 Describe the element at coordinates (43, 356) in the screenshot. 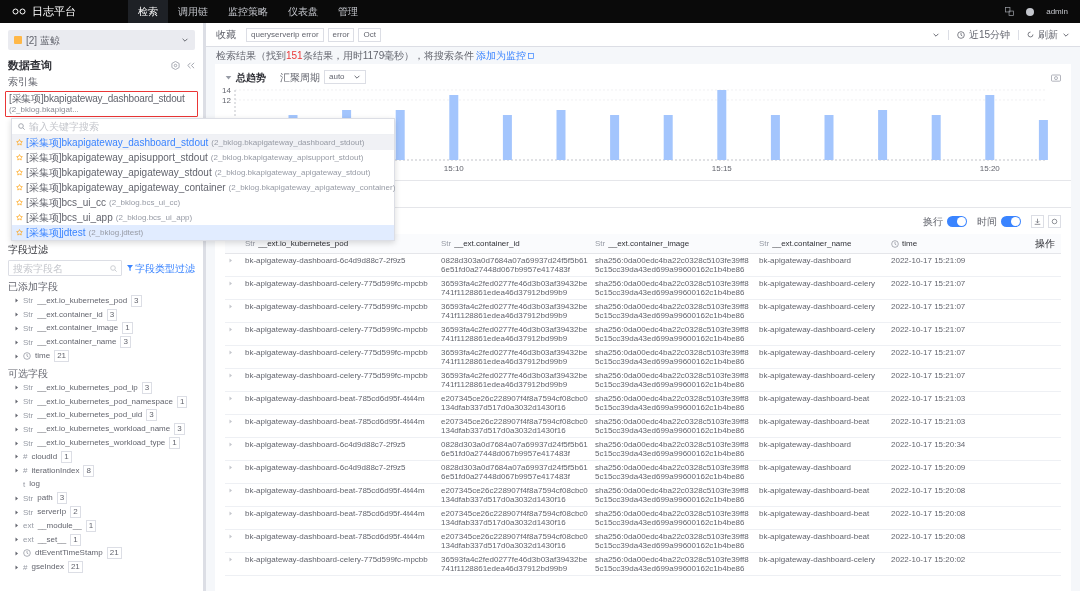

I see `field-name: time` at that location.